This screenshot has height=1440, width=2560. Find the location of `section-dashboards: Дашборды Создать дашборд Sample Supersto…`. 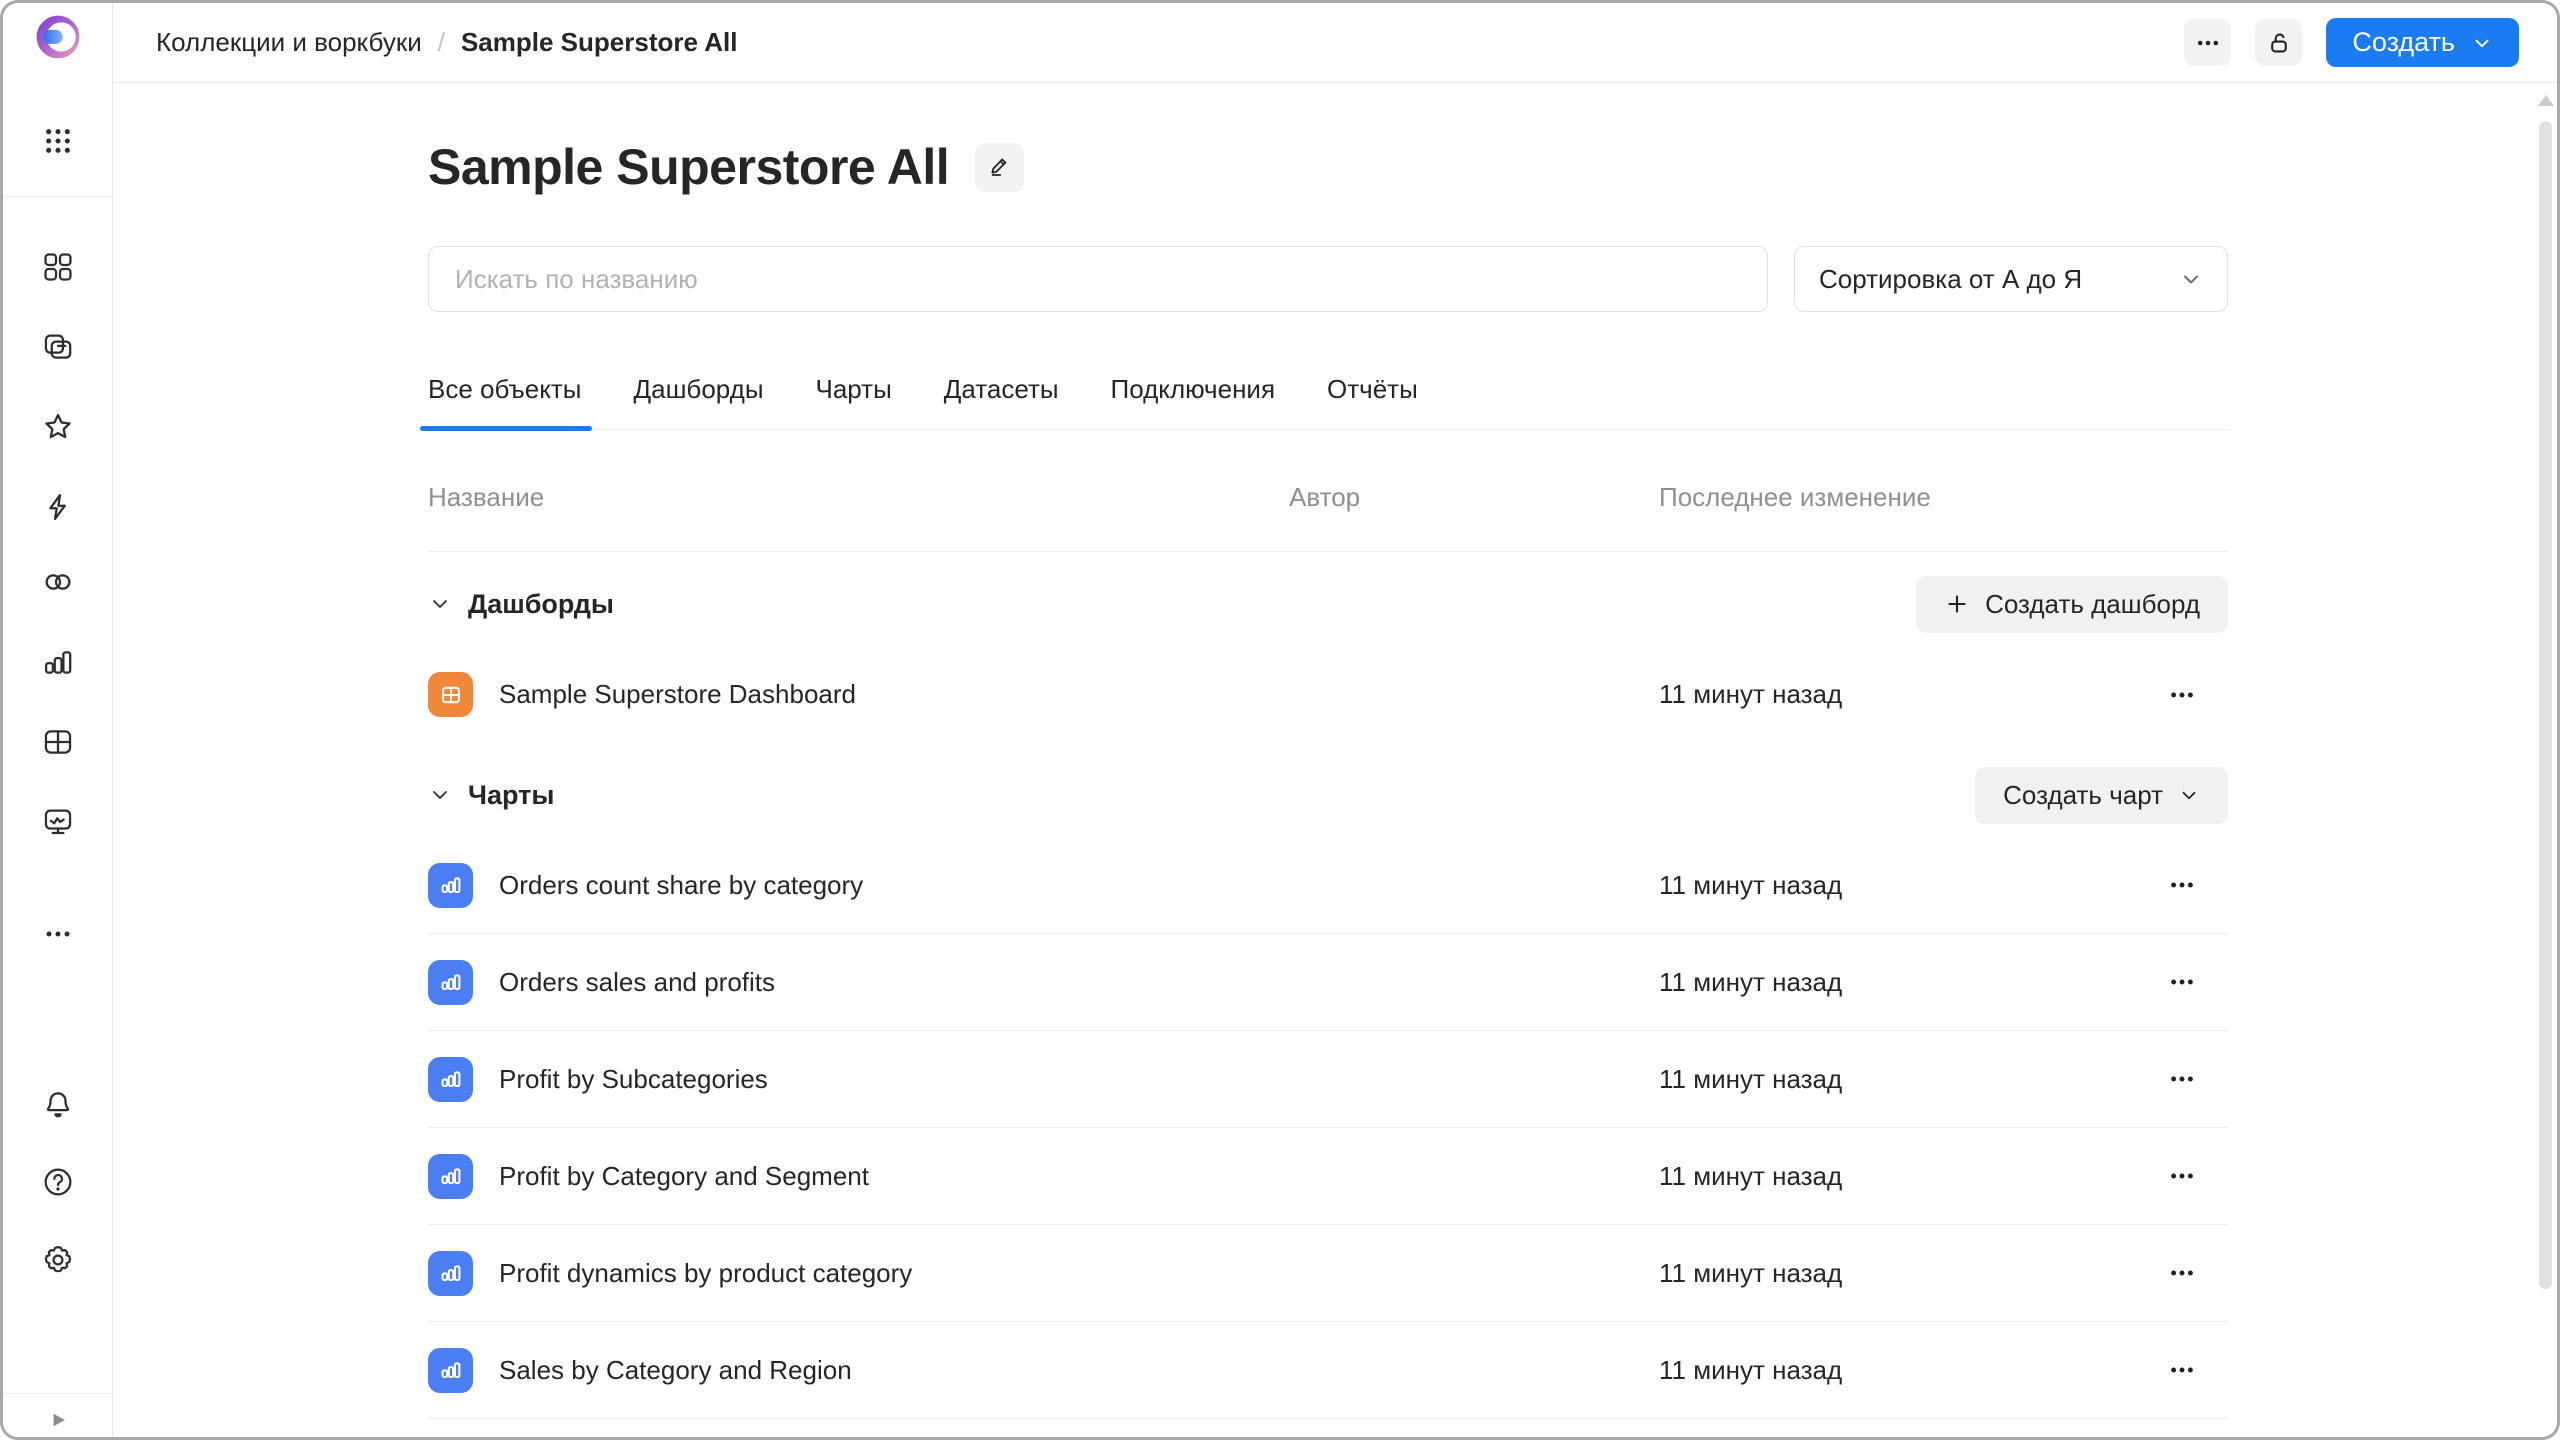

section-dashboards: Дашборды Создать дашборд Sample Supersto… is located at coordinates (1328, 658).